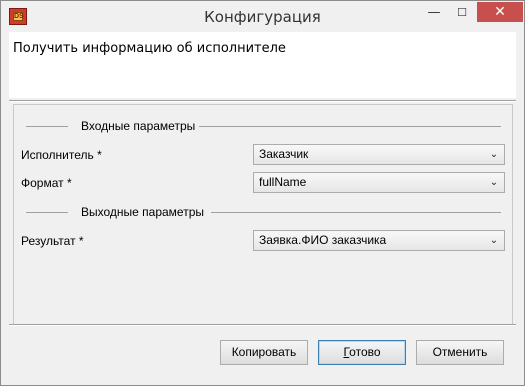  Describe the element at coordinates (500, 12) in the screenshot. I see `close-button: ✕` at that location.